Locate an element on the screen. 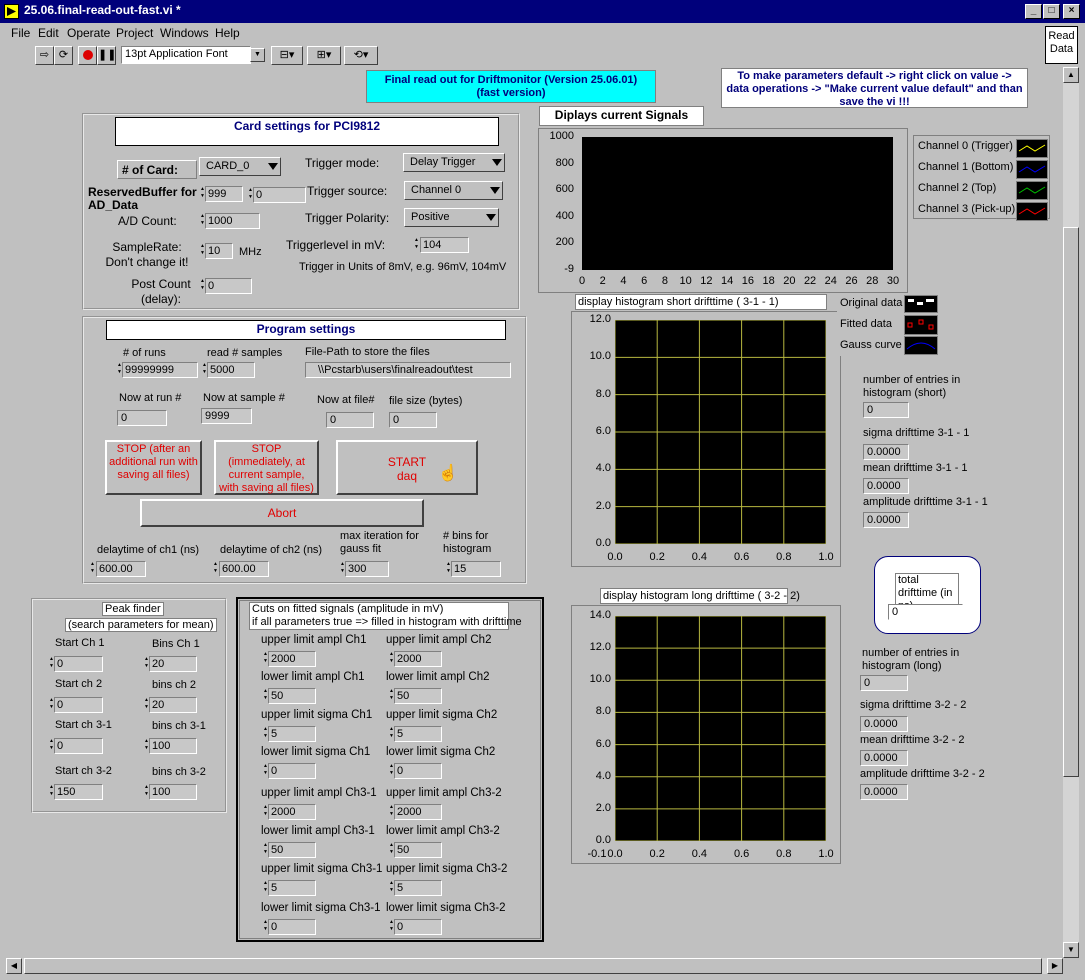 The image size is (1085, 980). bins32-input: 100 is located at coordinates (173, 792).